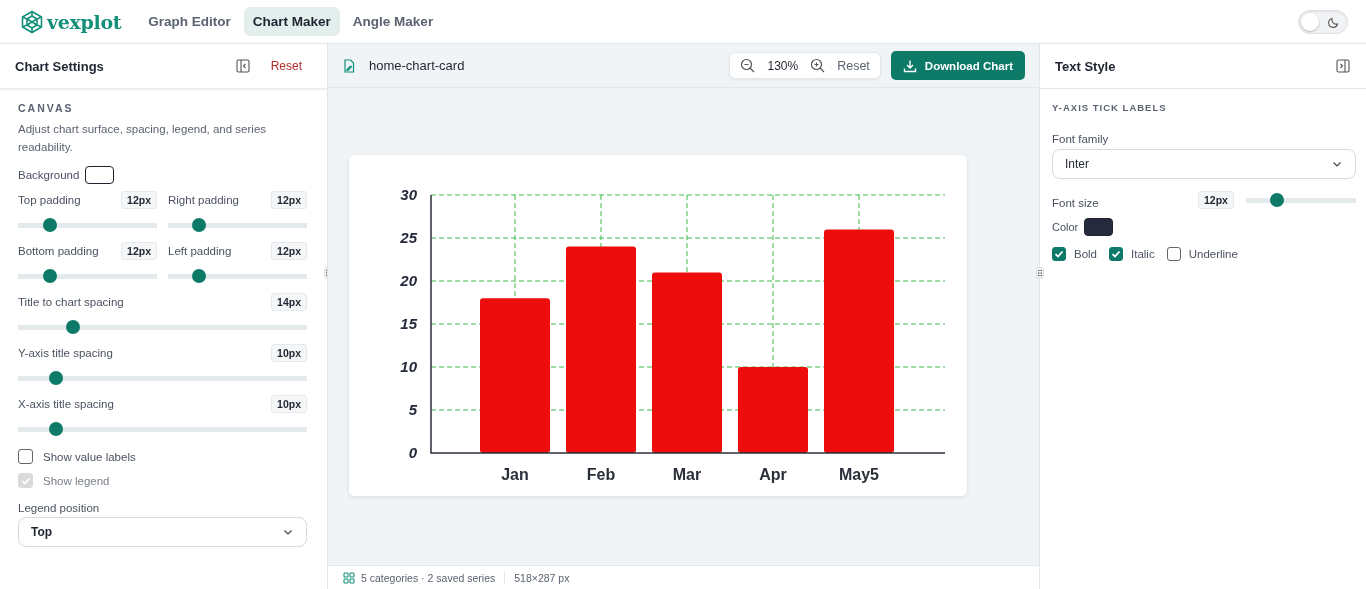  I want to click on field-label: Font family, so click(1081, 139).